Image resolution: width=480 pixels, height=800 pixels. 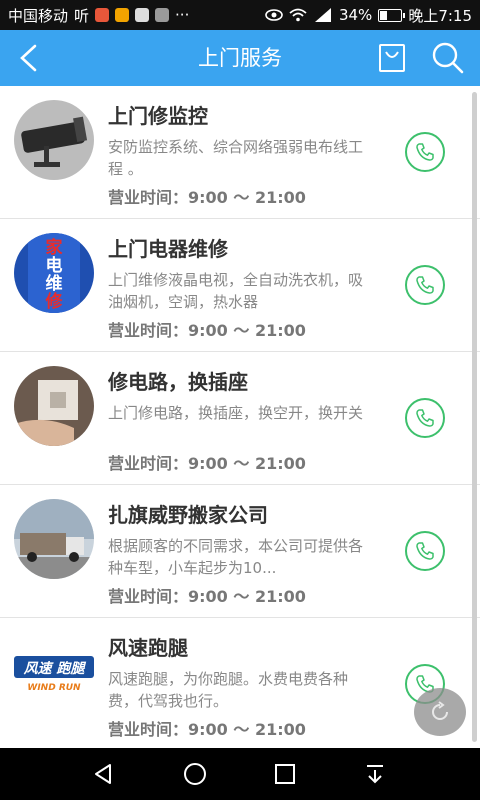 What do you see at coordinates (236, 413) in the screenshot?
I see `service-description: 上门修电路，换插座，换空开，换开关` at bounding box center [236, 413].